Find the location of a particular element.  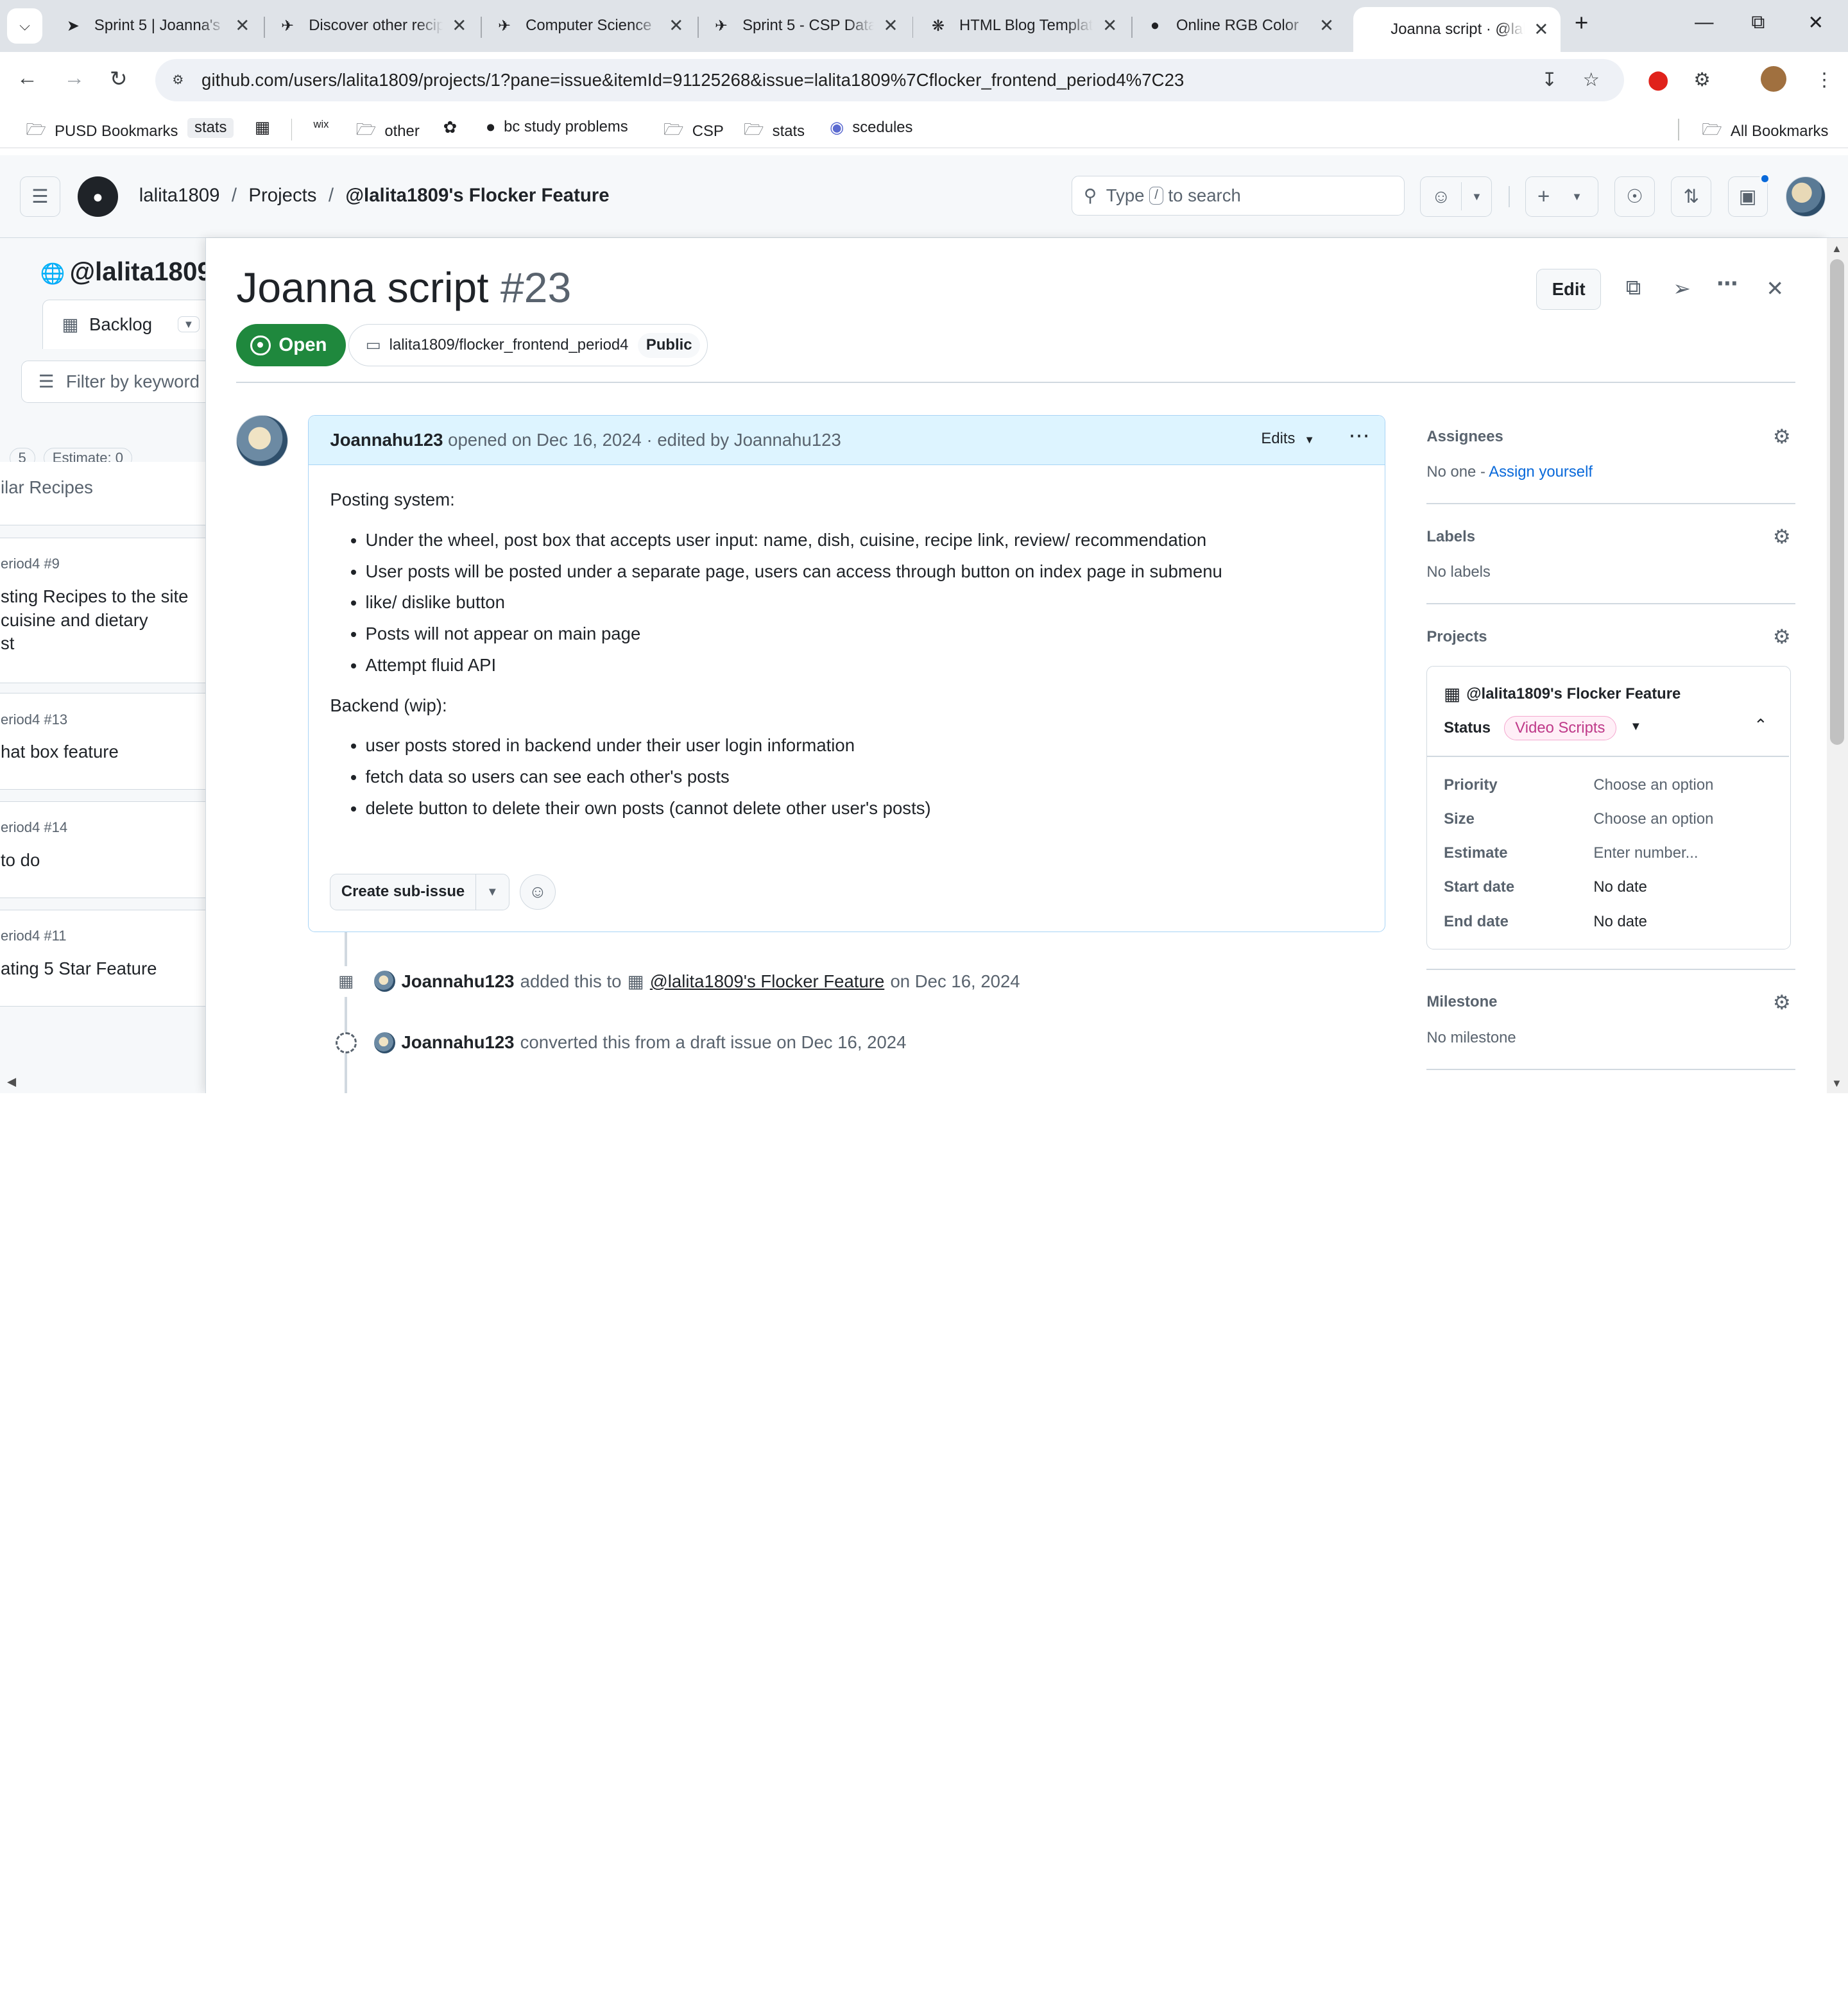

size-select: Choose an option is located at coordinates (1653, 819).